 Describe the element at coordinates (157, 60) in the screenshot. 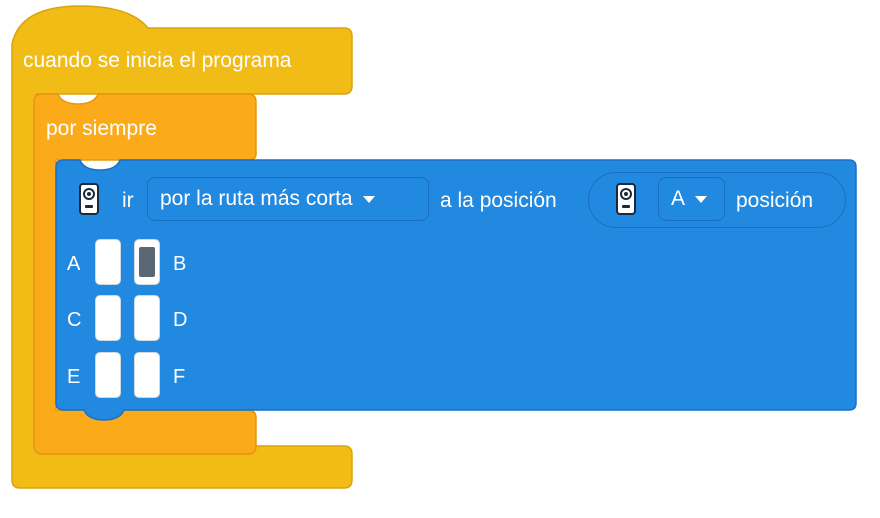

I see `event-block-label: cuando se inicia el programa` at that location.